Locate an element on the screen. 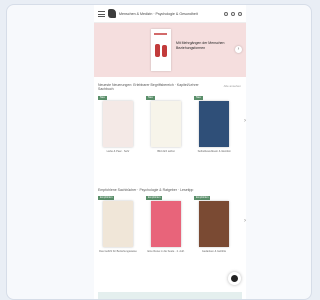 This screenshot has width=320, height=300. product-label: Liebe & Paar · Sehr is located at coordinates (118, 151).